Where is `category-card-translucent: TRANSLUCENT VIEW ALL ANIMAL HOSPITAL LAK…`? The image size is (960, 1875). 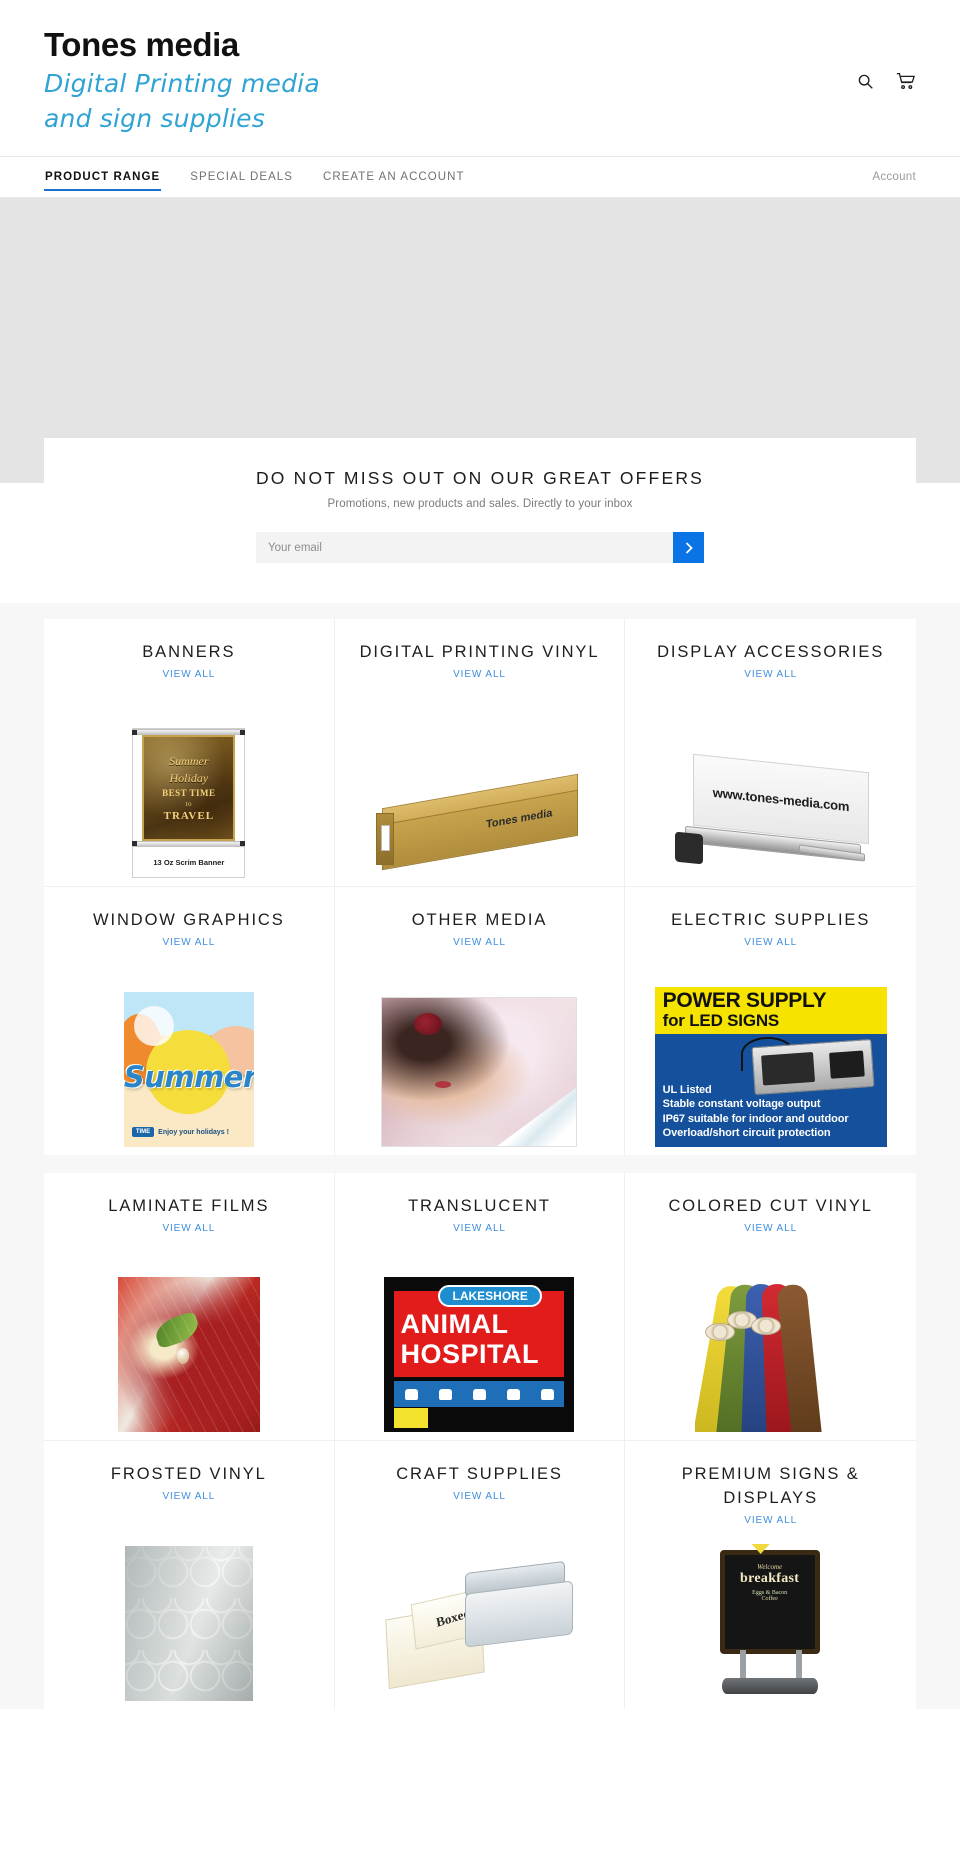 category-card-translucent: TRANSLUCENT VIEW ALL ANIMAL HOSPITAL LAK… is located at coordinates (480, 1307).